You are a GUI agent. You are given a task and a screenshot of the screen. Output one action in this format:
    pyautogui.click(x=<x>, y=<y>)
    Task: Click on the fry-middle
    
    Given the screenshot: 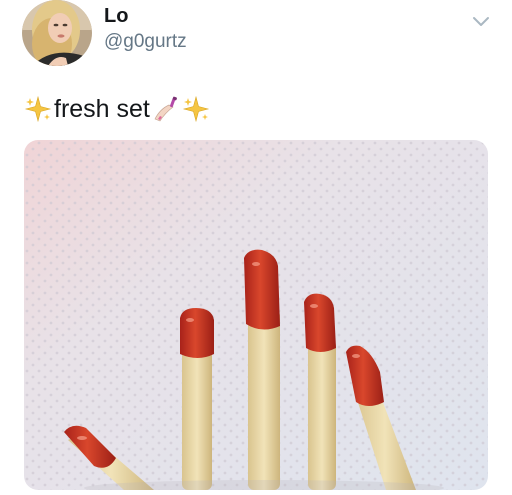 What is the action you would take?
    pyautogui.click(x=262, y=369)
    